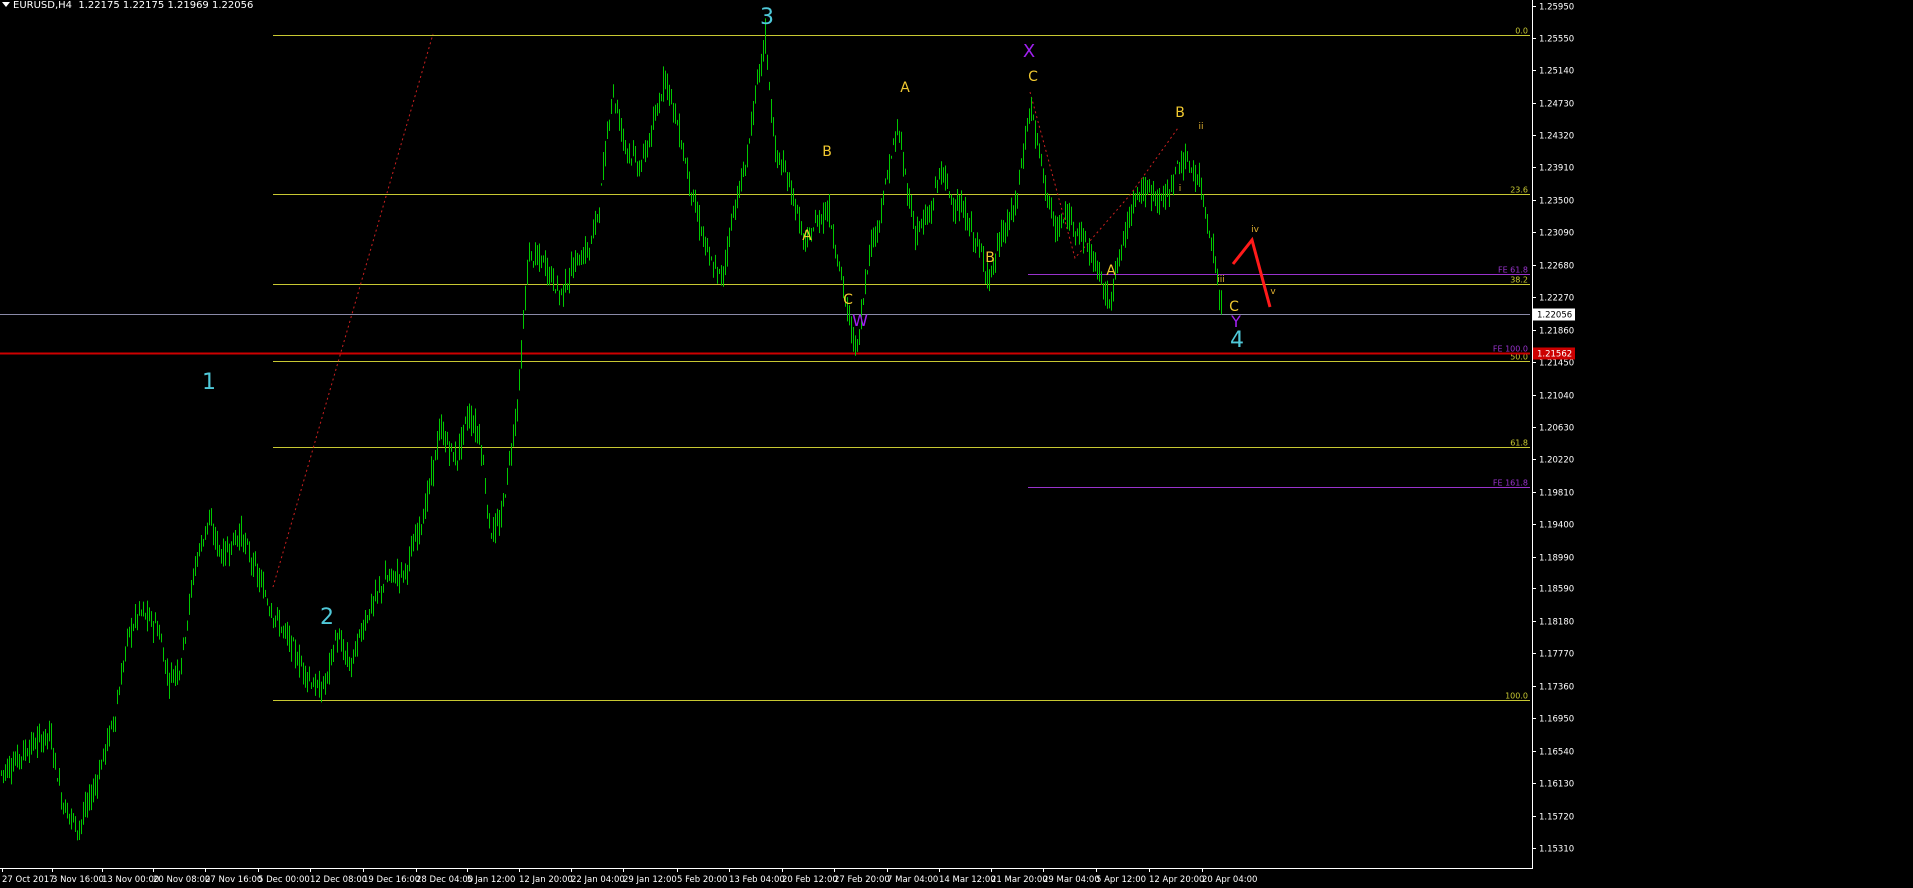 The height and width of the screenshot is (888, 1913). I want to click on price-tick-label-21: 1.17360, so click(1556, 688).